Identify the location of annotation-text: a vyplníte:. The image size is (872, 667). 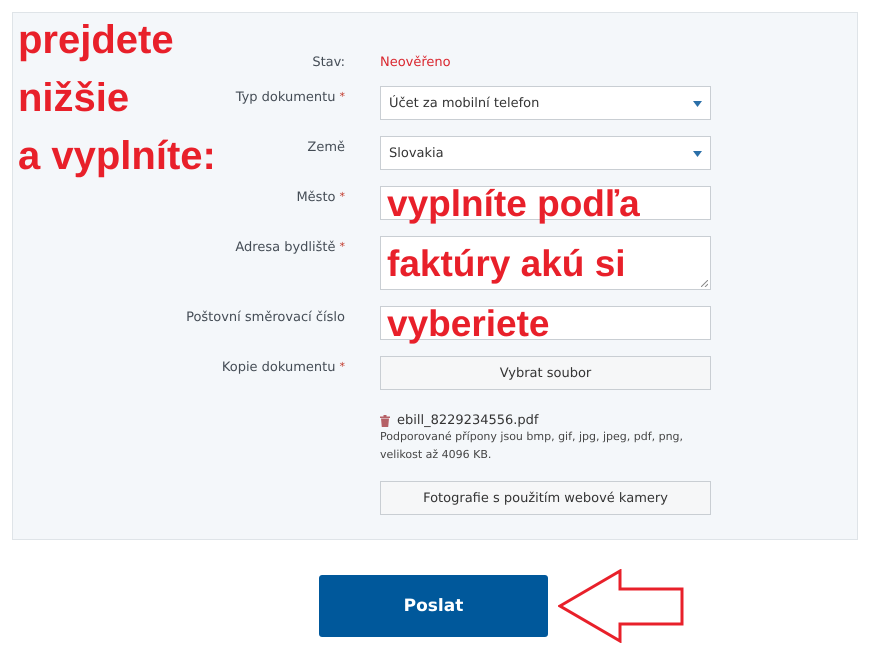
(117, 156).